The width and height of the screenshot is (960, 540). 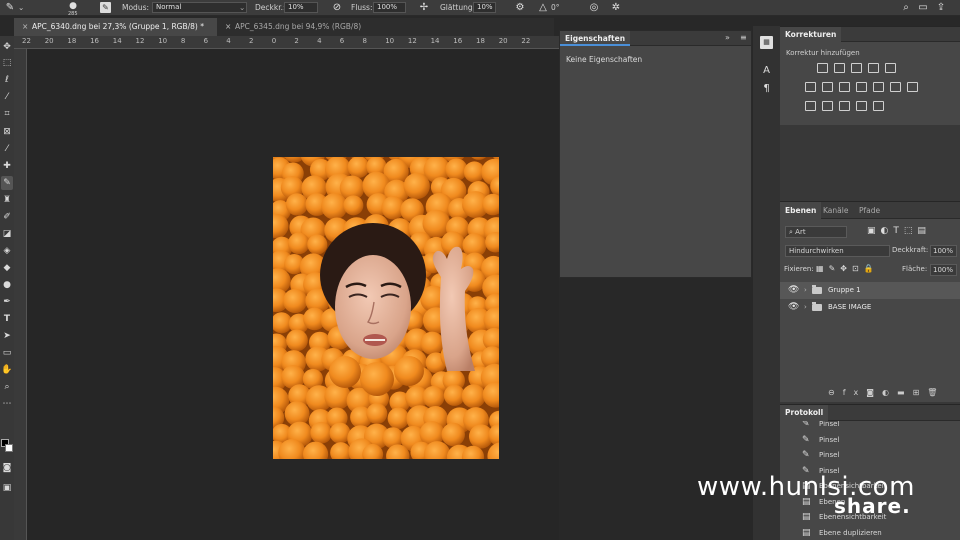 I want to click on gradient-map-icon, so click(x=861, y=106).